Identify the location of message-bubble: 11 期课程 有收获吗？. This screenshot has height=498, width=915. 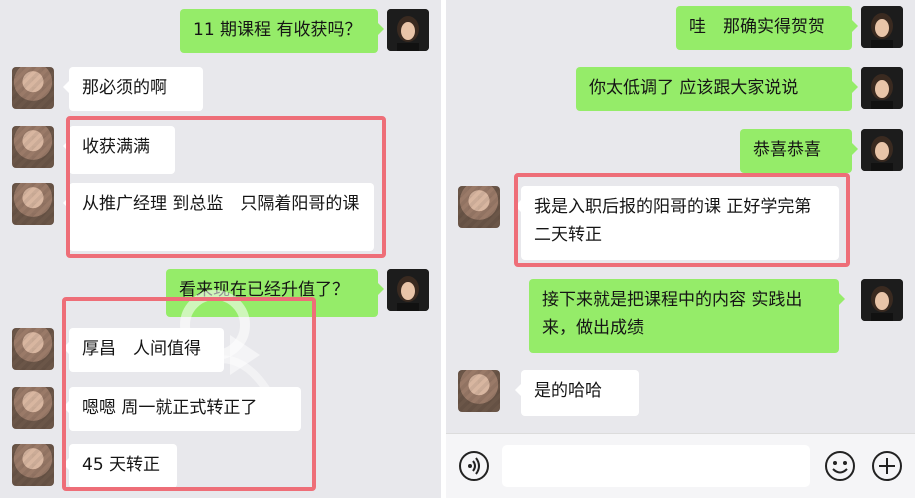
(282, 31).